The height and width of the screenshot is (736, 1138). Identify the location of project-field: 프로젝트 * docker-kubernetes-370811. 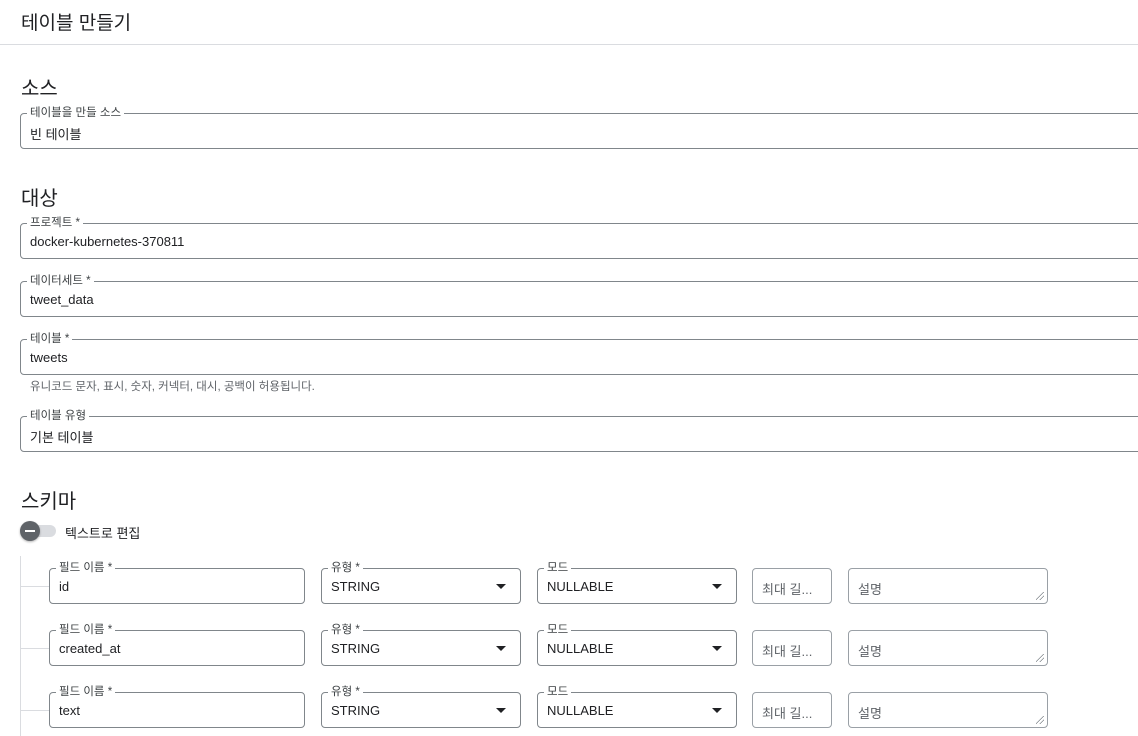
(579, 237).